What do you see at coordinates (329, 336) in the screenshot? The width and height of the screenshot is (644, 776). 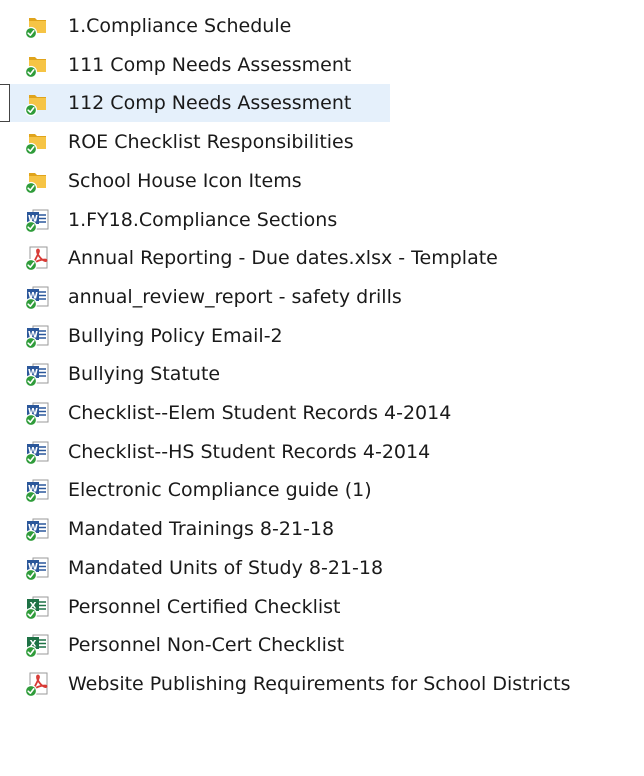 I see `file-item-bullying-policy-email-2: W Bullying Policy Email-2` at bounding box center [329, 336].